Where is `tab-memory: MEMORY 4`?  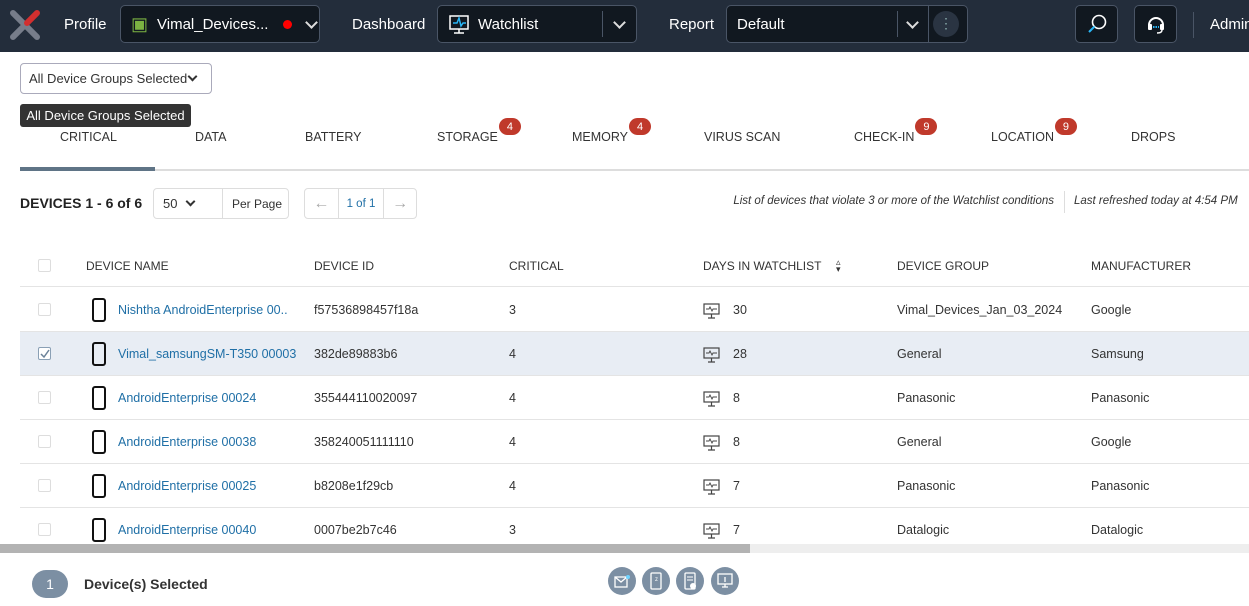
tab-memory: MEMORY 4 is located at coordinates (612, 131).